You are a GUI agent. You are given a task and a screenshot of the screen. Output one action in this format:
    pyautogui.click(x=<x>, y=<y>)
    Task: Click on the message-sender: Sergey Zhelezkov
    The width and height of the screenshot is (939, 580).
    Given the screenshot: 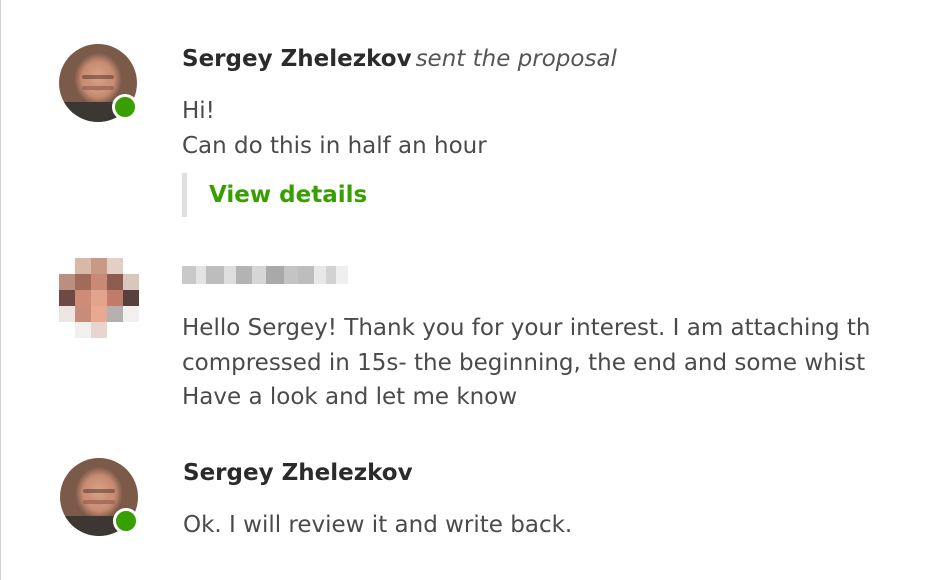 What is the action you would take?
    pyautogui.click(x=298, y=473)
    